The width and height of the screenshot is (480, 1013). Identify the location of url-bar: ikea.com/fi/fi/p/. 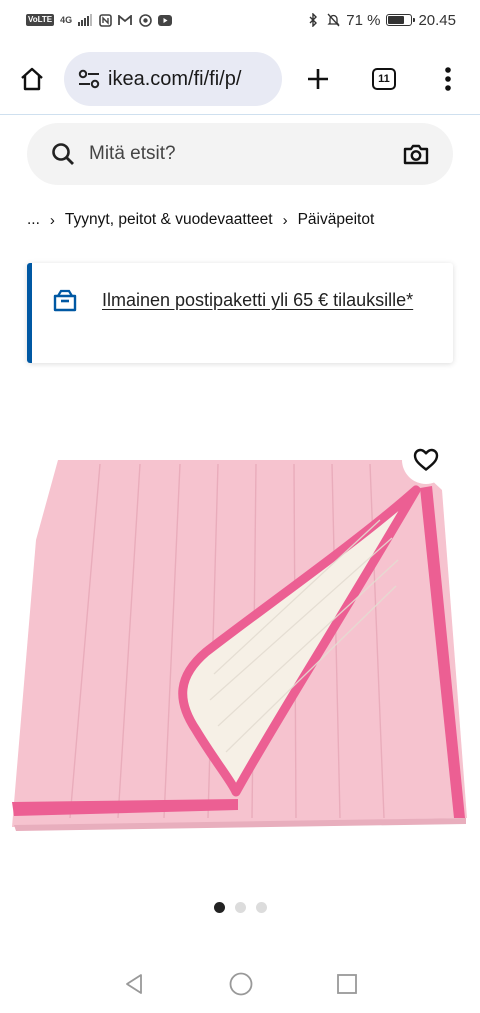
(173, 79).